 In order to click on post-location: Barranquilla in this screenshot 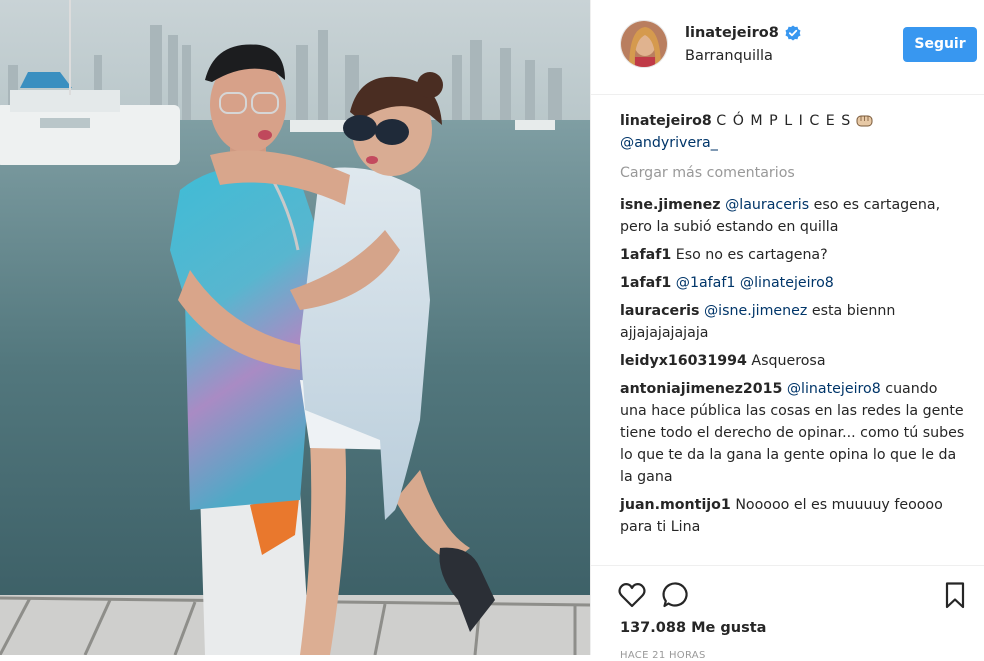, I will do `click(729, 56)`.